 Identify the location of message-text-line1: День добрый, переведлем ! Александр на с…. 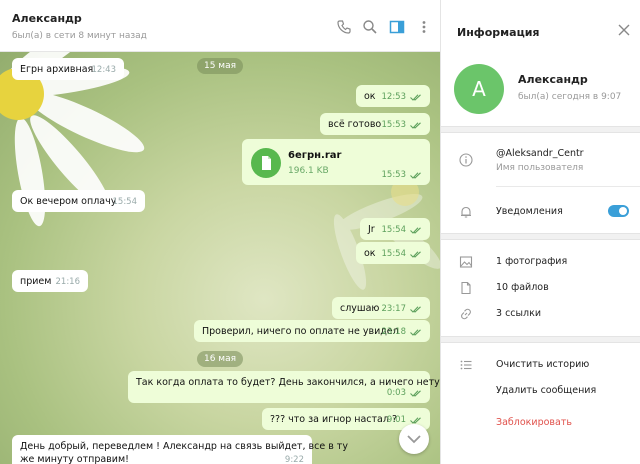
(184, 446).